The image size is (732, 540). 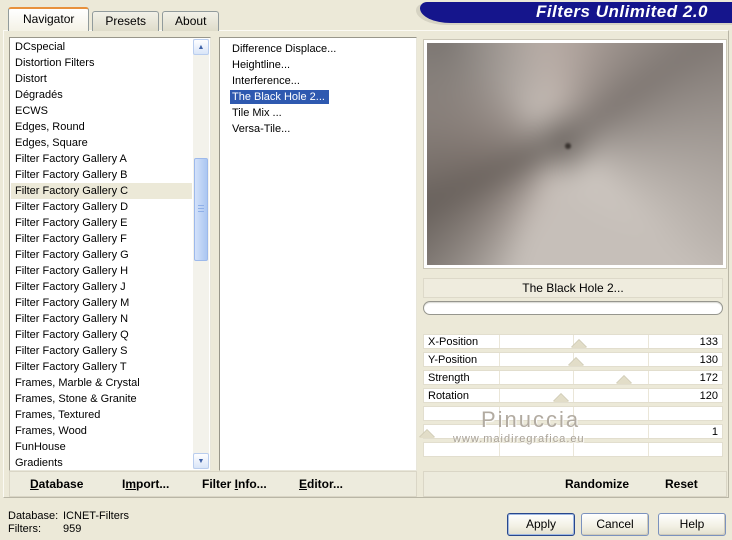 What do you see at coordinates (101, 223) in the screenshot?
I see `category-list-item: Filter Factory Gallery E` at bounding box center [101, 223].